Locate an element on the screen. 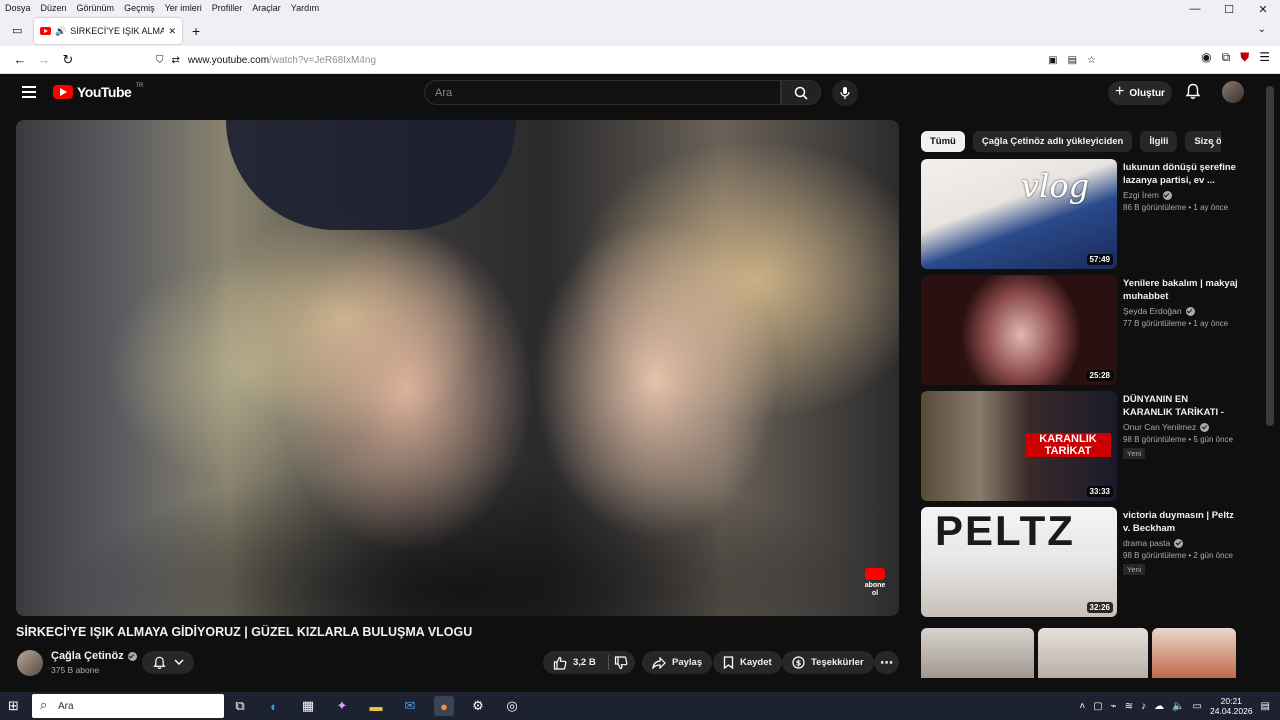 The image size is (1280, 720). clock: 20:21 24.04.2026 is located at coordinates (1231, 706).